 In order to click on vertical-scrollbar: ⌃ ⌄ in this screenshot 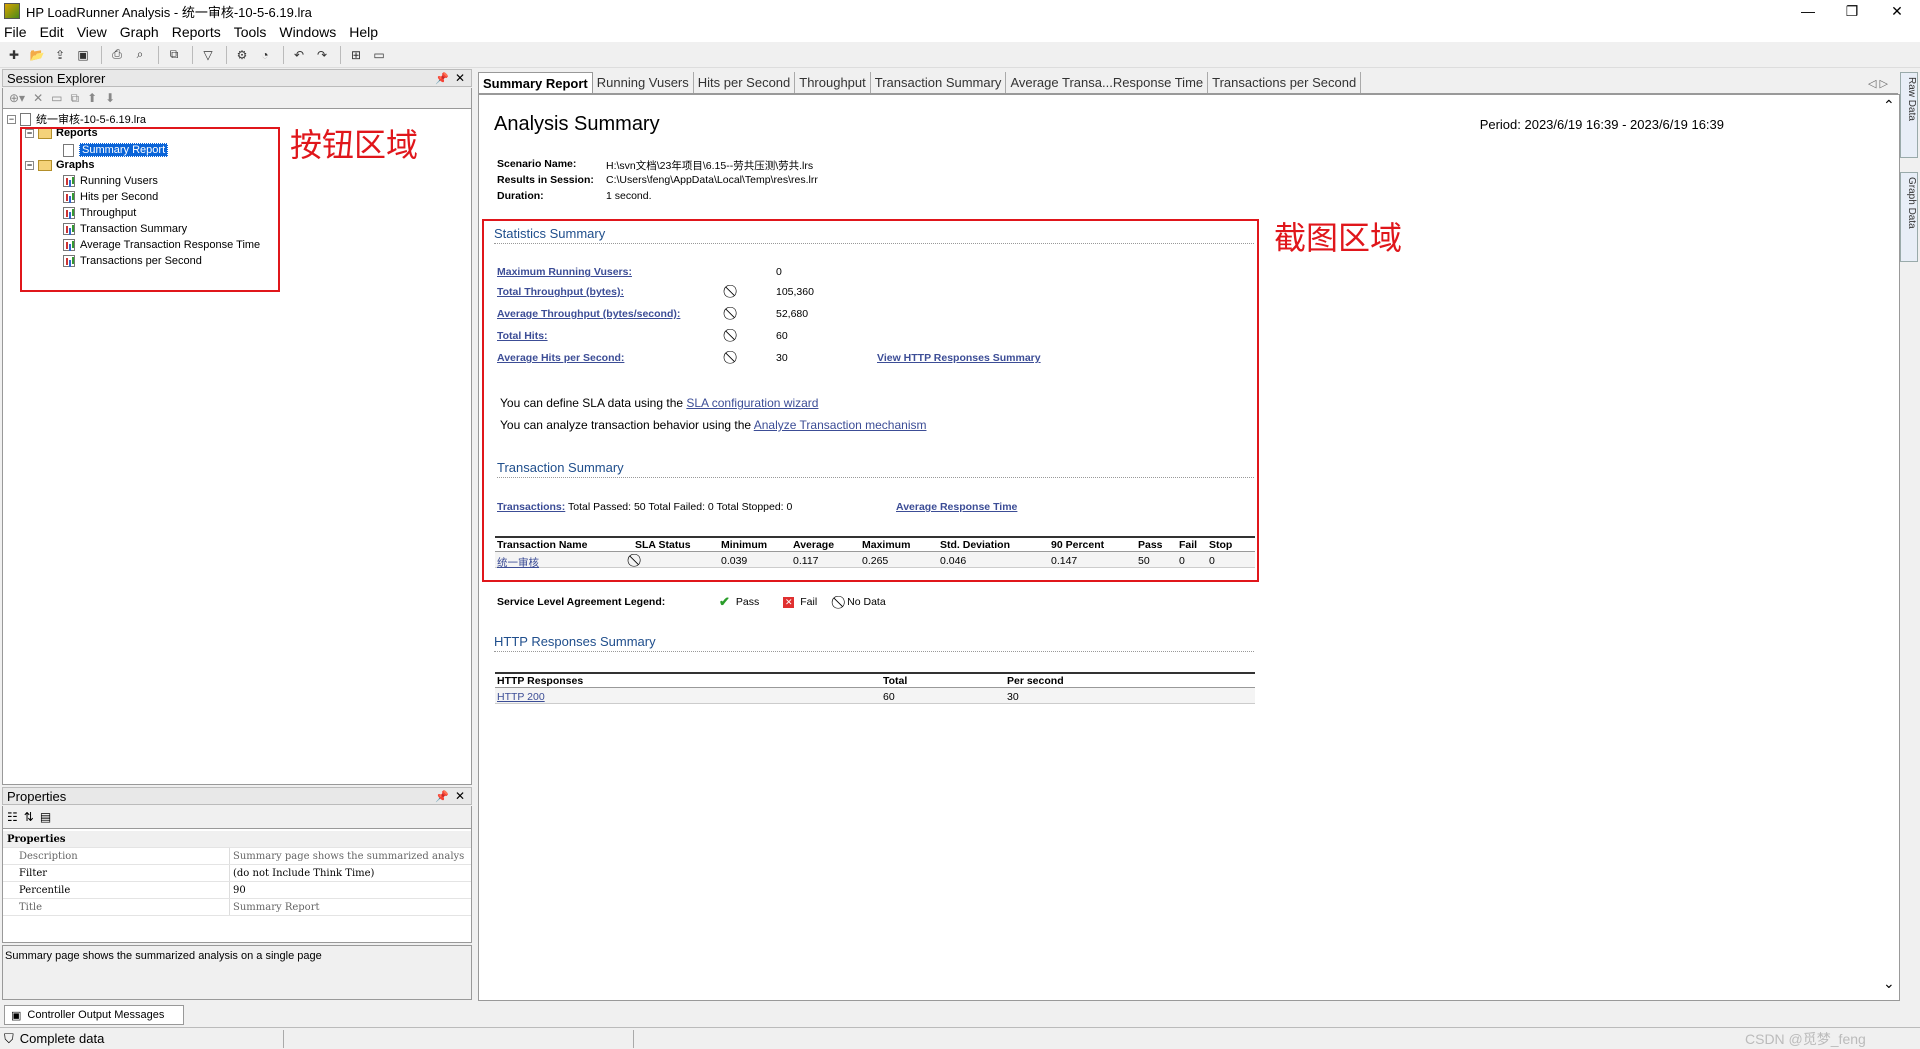, I will do `click(1889, 547)`.